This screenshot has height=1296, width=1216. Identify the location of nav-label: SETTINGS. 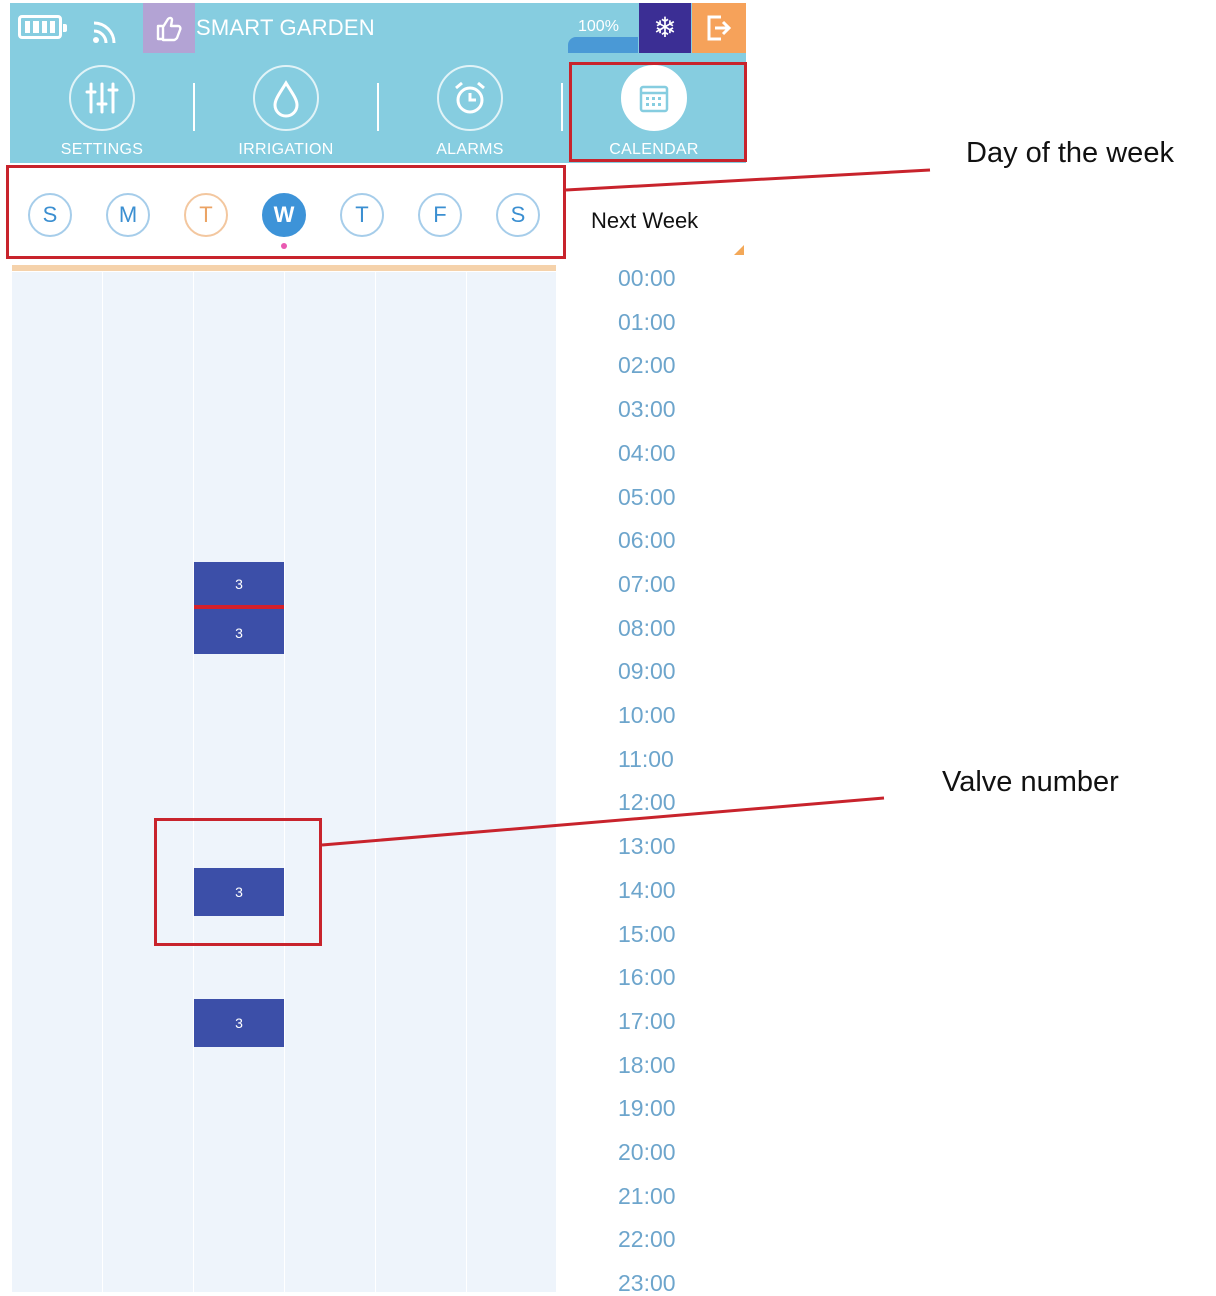
(102, 149).